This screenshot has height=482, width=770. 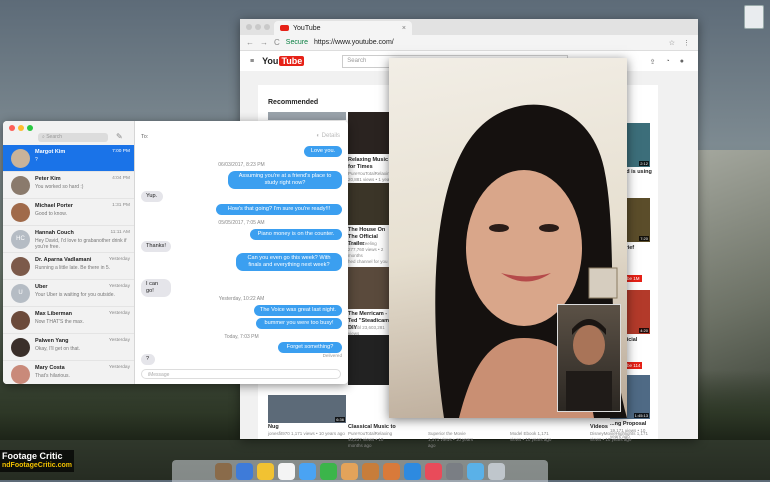 I want to click on conversation-item: Mary Costa Yesterday That's hilarious., so click(x=68, y=372).